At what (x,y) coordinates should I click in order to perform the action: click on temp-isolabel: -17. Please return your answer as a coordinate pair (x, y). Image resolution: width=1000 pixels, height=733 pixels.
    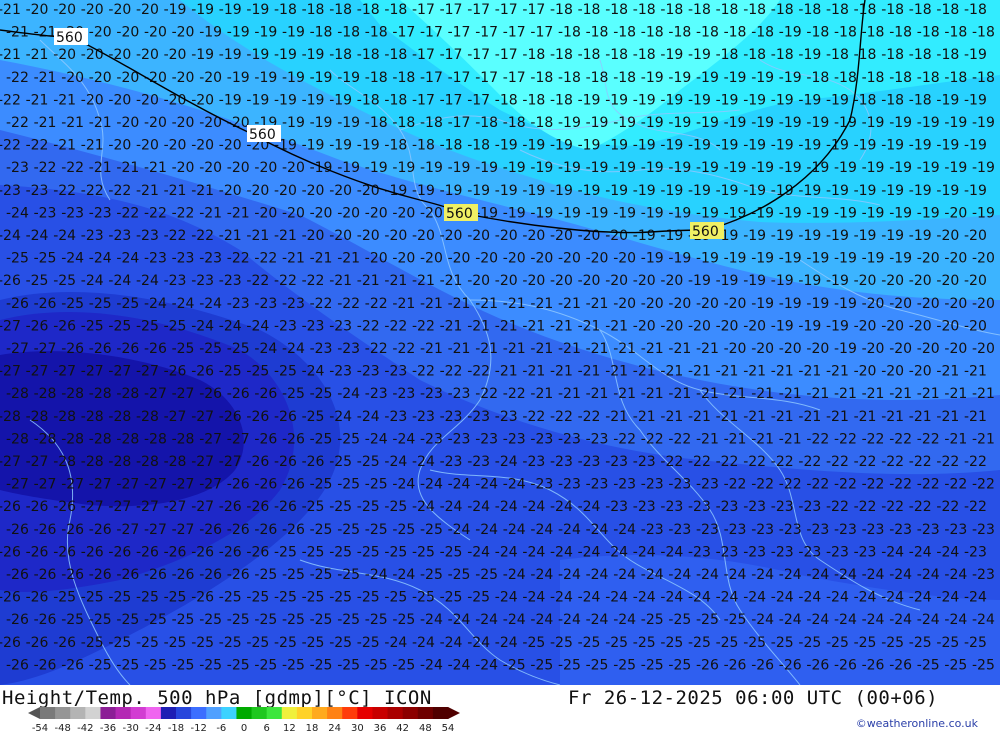
    Looking at the image, I should click on (459, 33).